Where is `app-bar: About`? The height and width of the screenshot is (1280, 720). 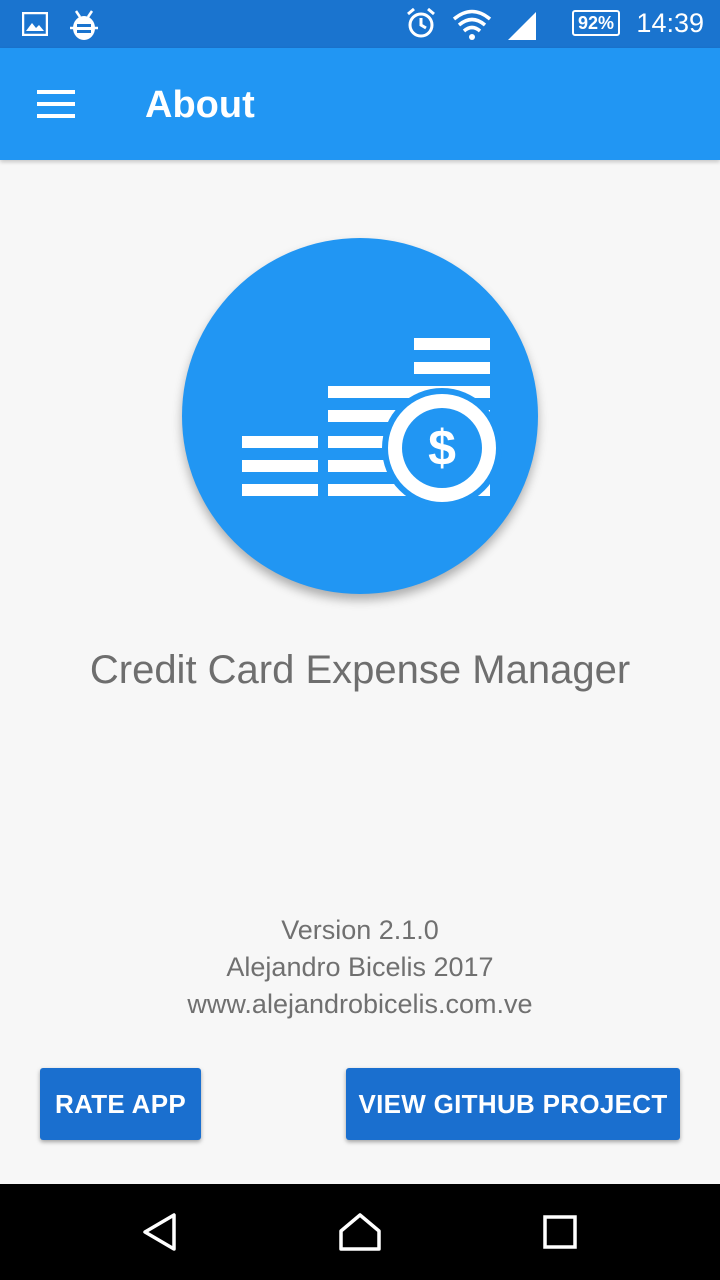
app-bar: About is located at coordinates (360, 104).